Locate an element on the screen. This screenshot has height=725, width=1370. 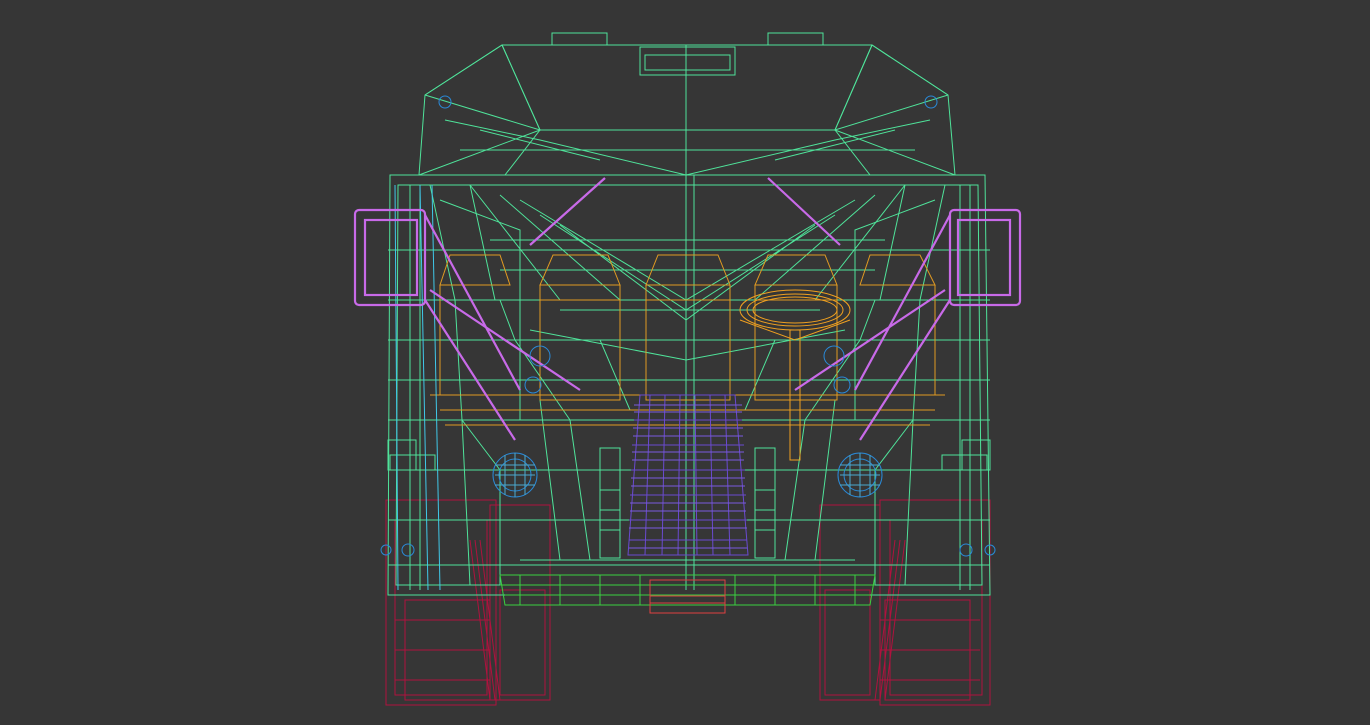
steering-wheel-wireframe is located at coordinates (795, 375).